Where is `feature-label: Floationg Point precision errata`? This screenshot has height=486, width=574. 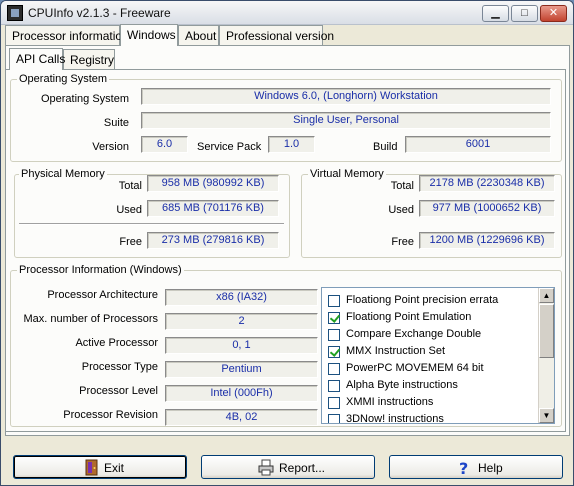
feature-label: Floationg Point precision errata is located at coordinates (422, 300).